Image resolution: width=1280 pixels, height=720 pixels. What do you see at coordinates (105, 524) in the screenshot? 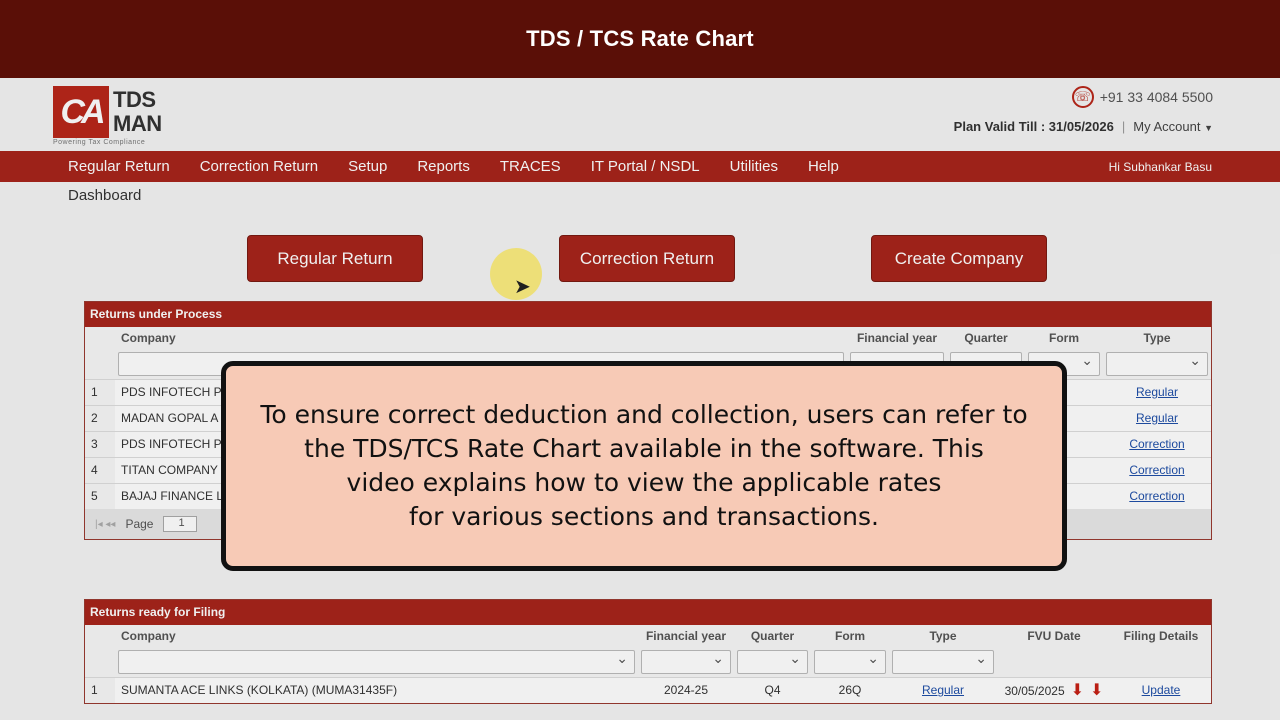
I see `pager-nav-icons: |◂ ◂◂` at bounding box center [105, 524].